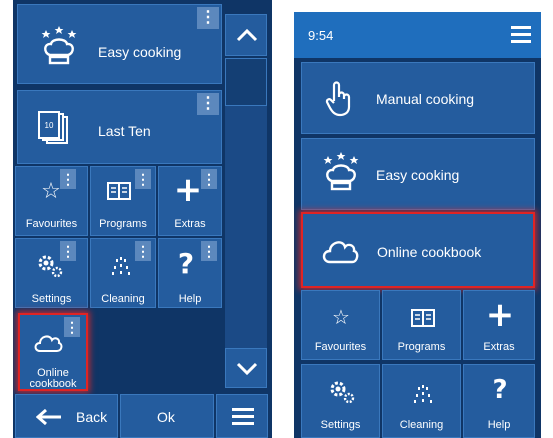 This screenshot has width=553, height=438. I want to click on extras-label: Extras, so click(190, 224).